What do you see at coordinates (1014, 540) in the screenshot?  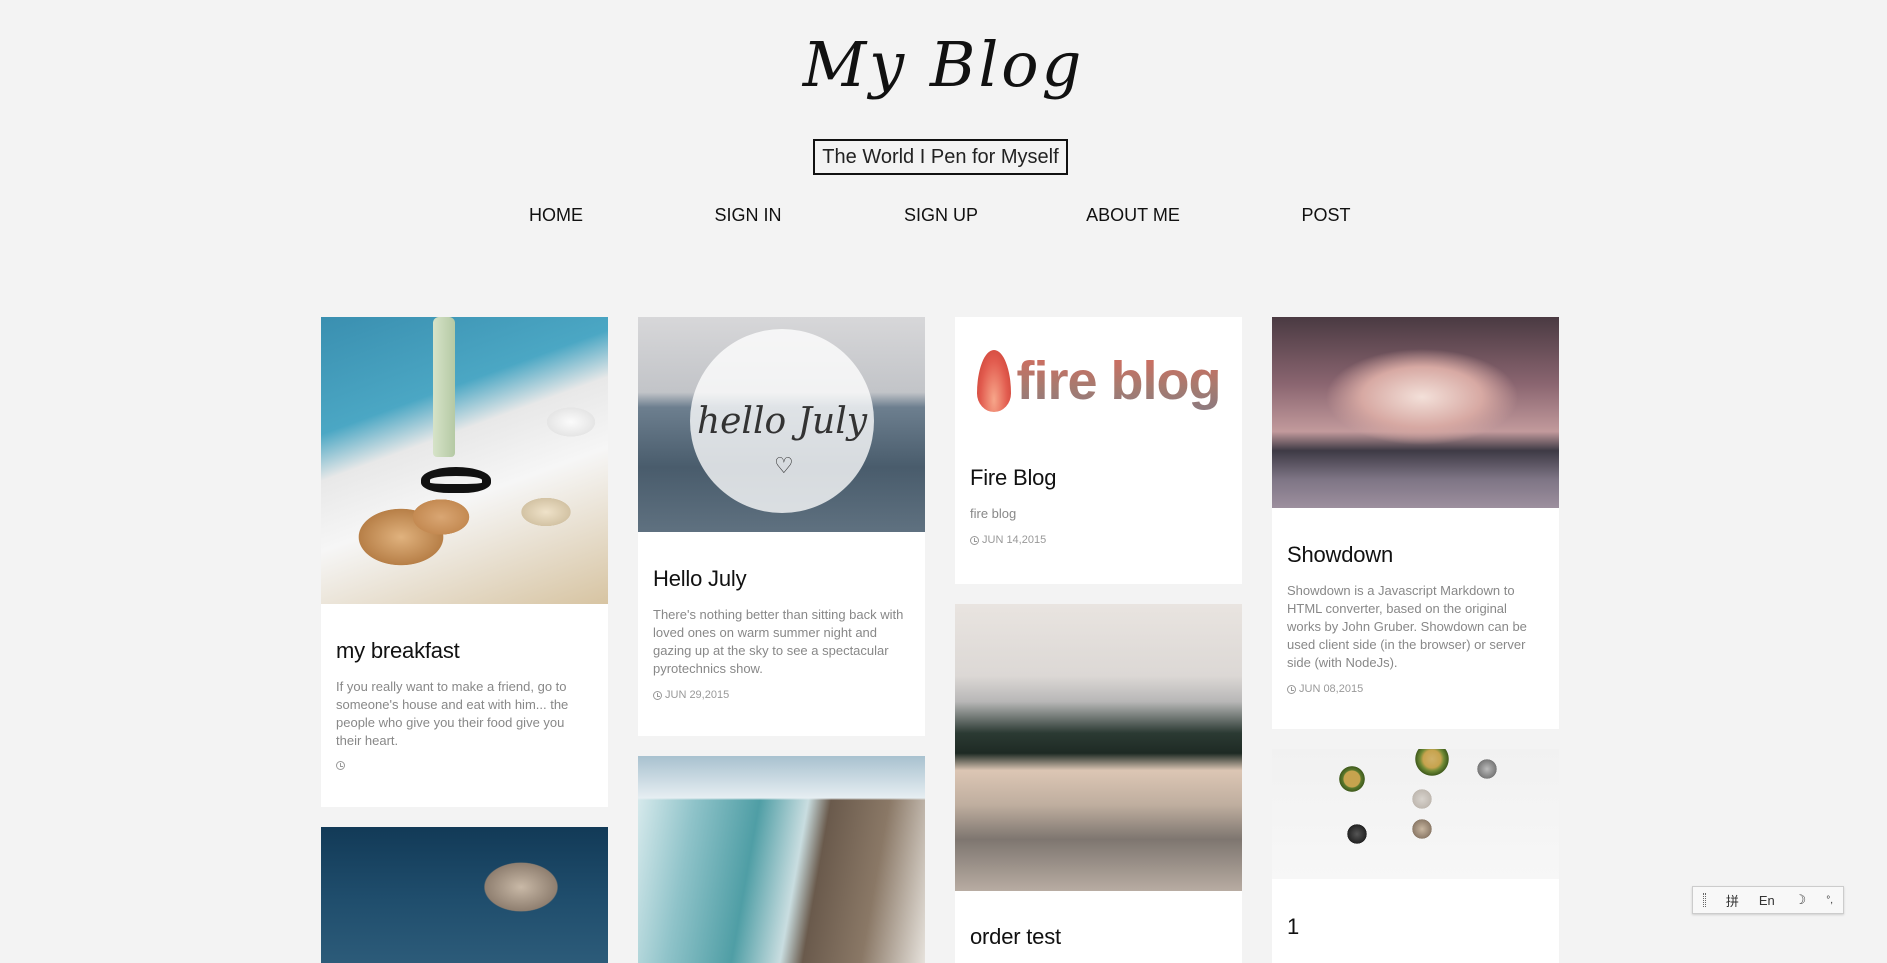 I see `post-date-text: JUN 14,2015` at bounding box center [1014, 540].